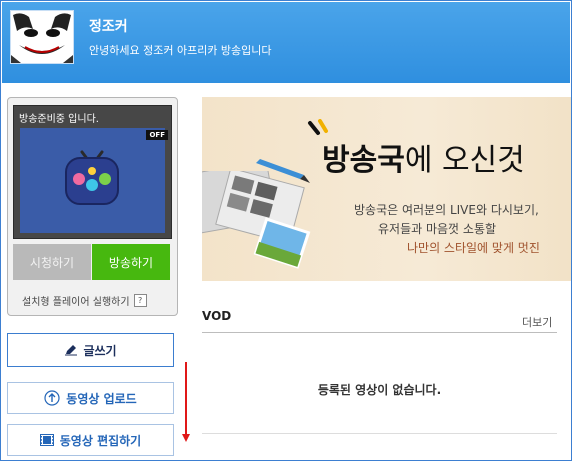 This screenshot has height=461, width=572. I want to click on banner-title-bold: 방송국, so click(363, 160).